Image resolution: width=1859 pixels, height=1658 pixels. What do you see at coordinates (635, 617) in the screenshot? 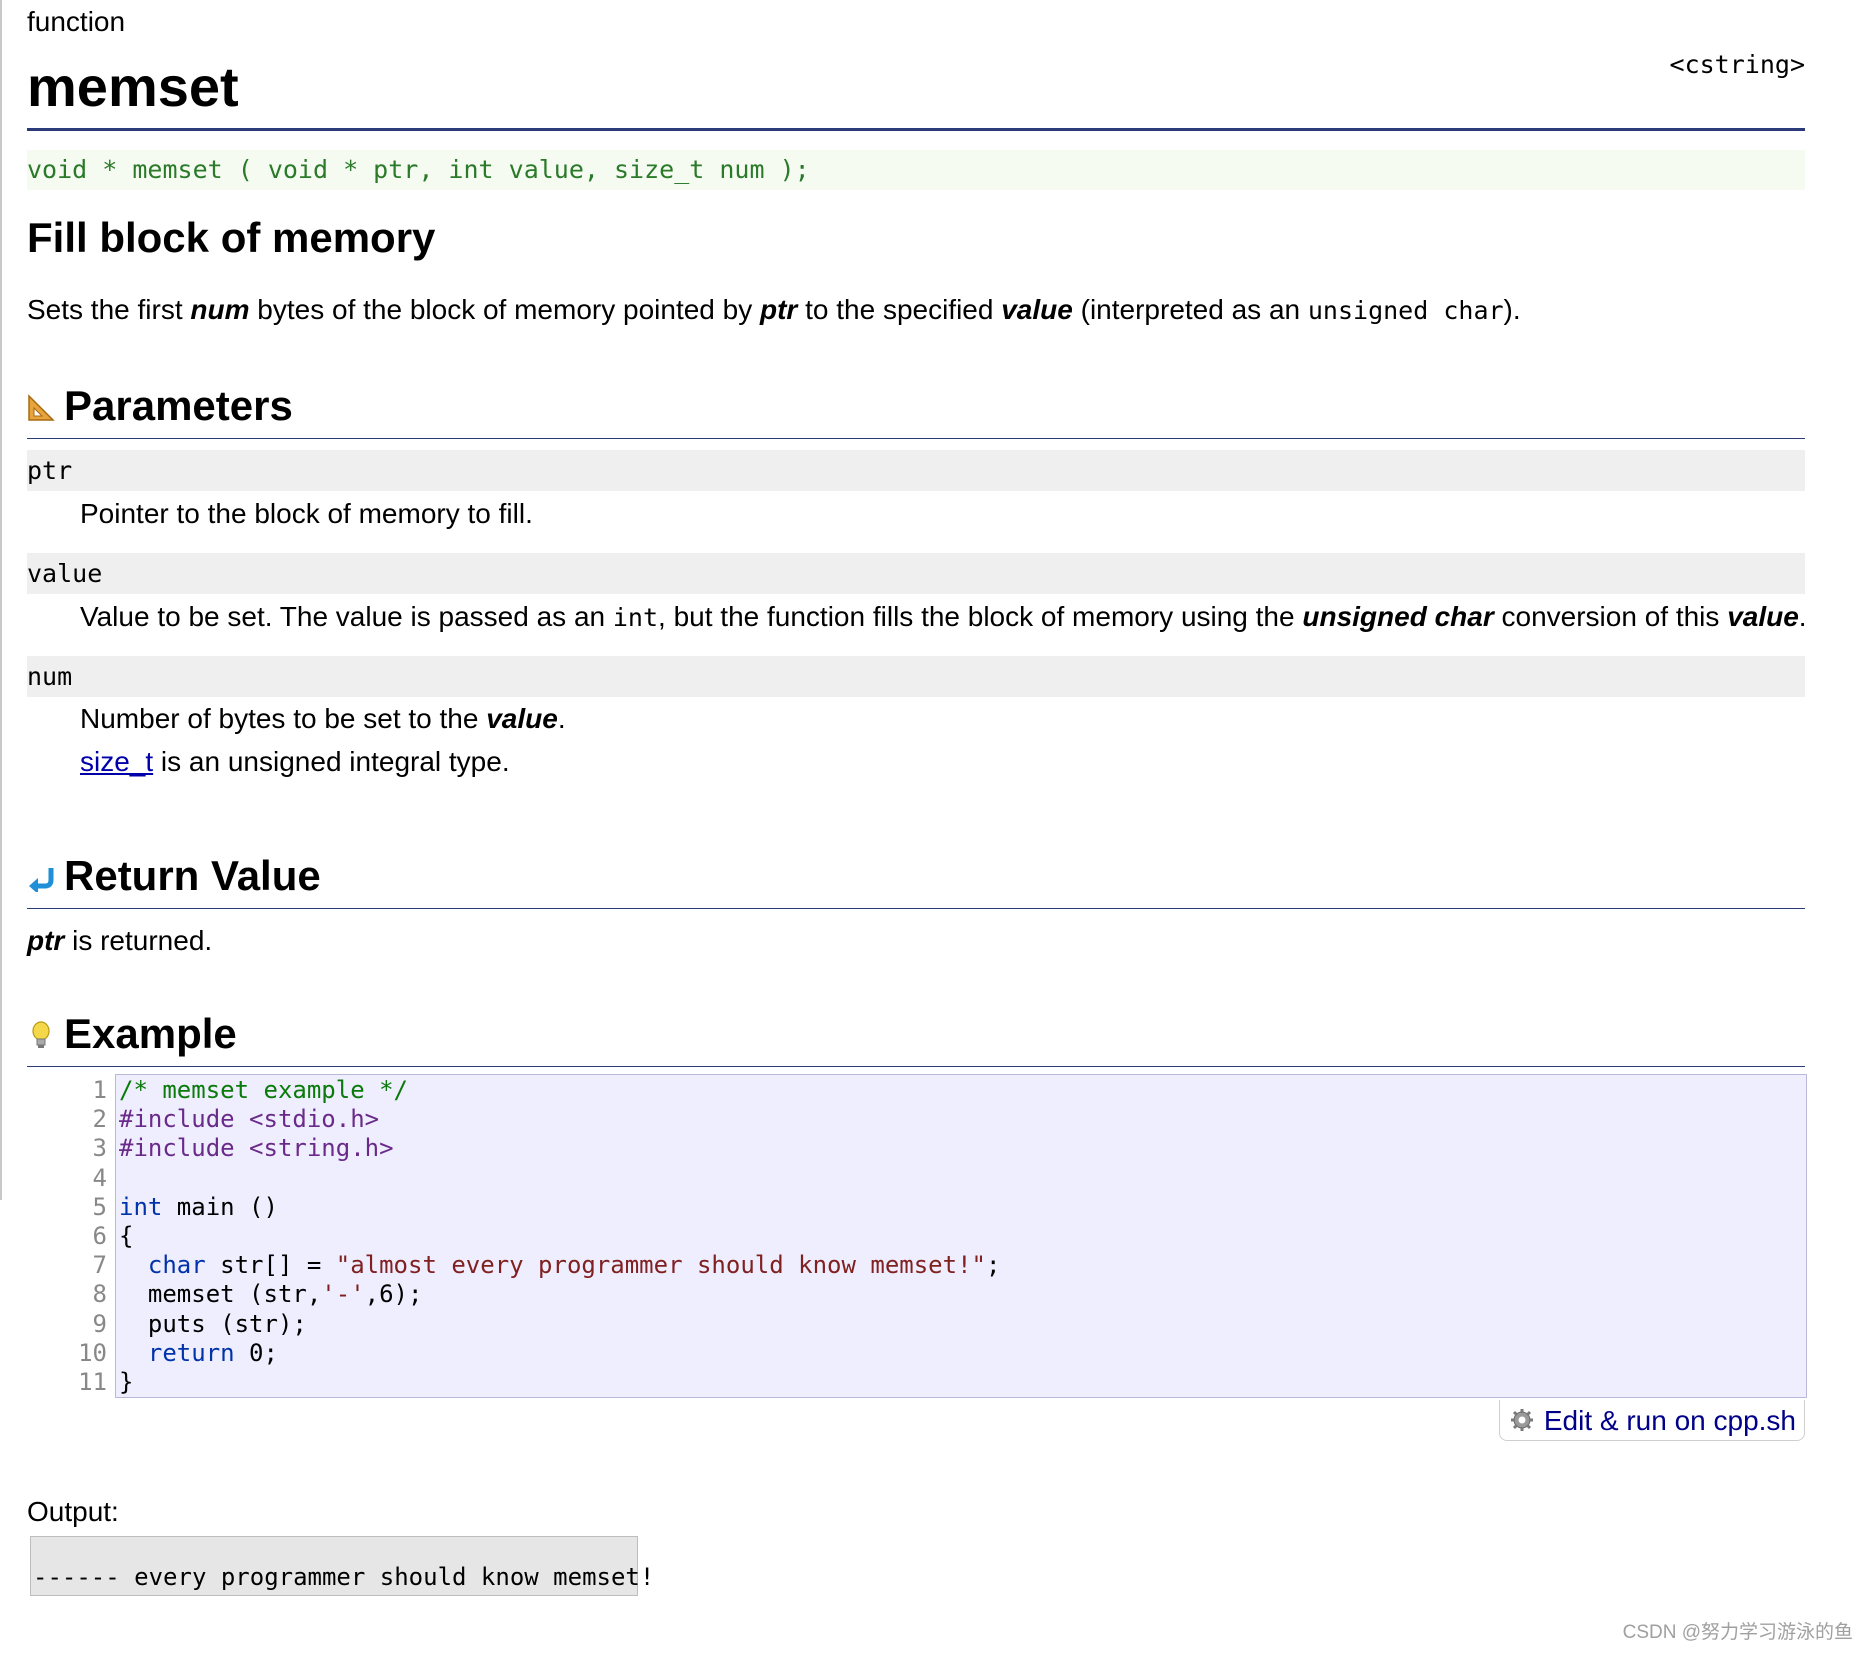
I see `param-code: int` at bounding box center [635, 617].